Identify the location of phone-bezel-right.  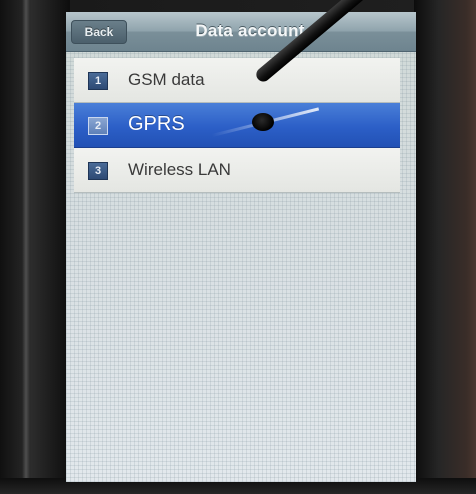
(445, 247).